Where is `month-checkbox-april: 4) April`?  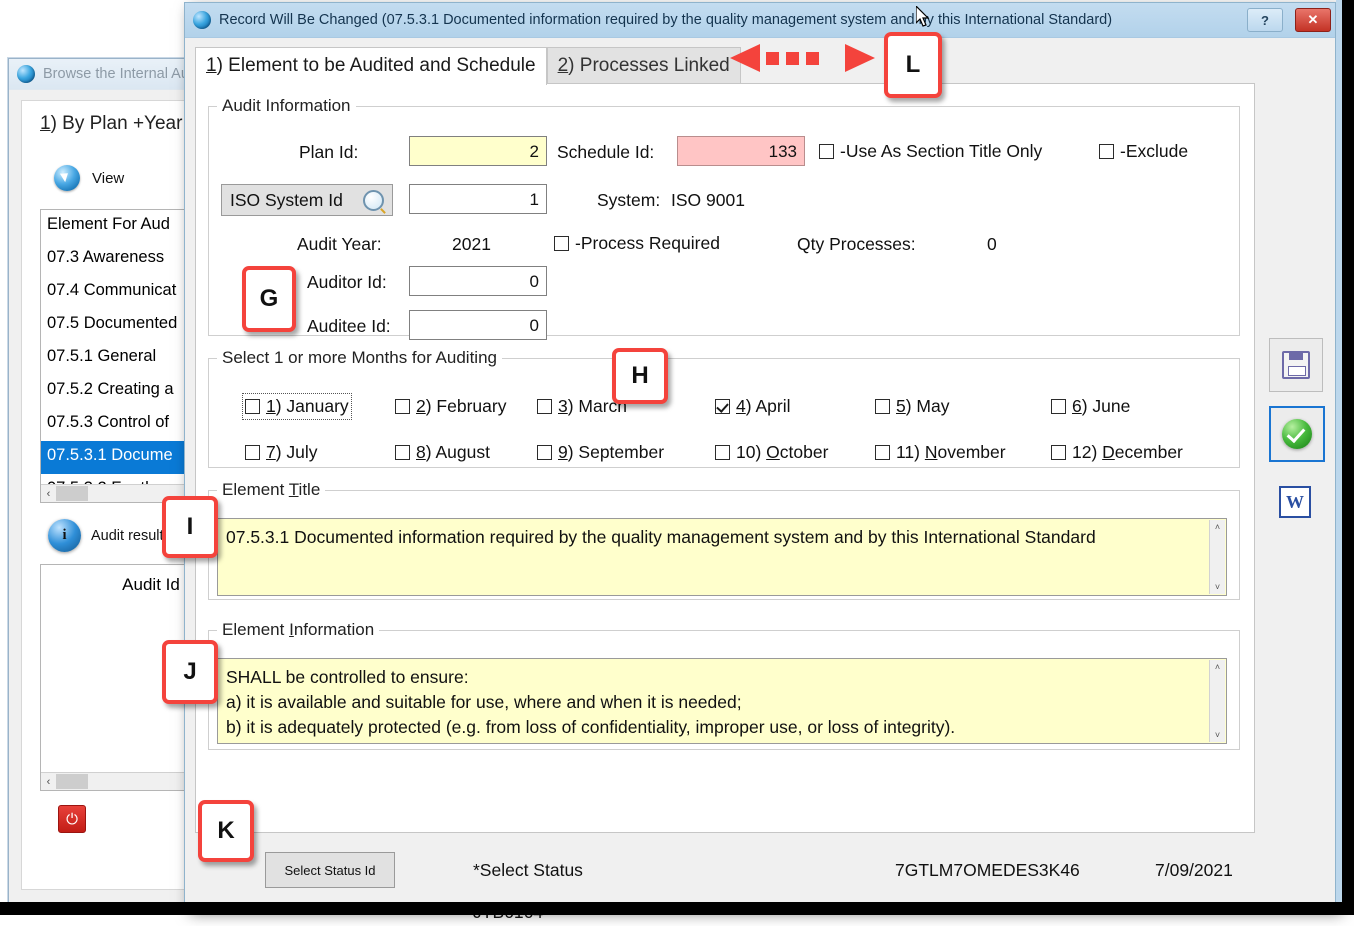
month-checkbox-april: 4) April is located at coordinates (752, 406).